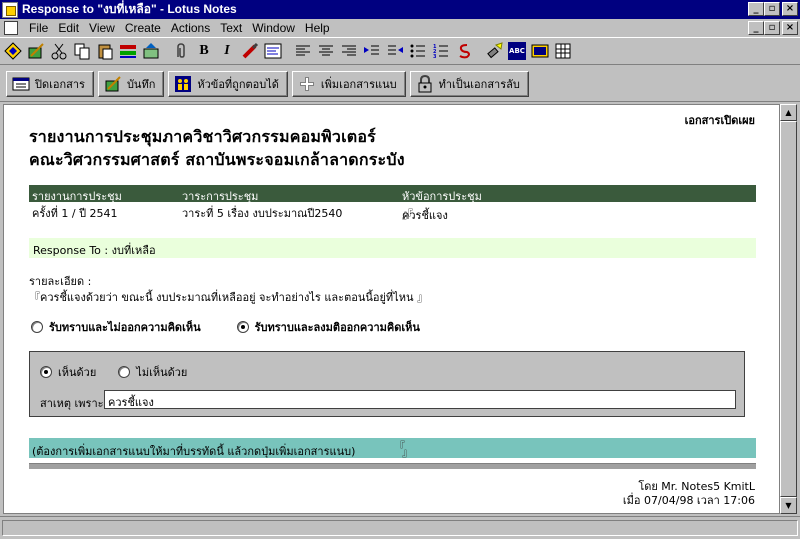 This screenshot has height=539, width=800. What do you see at coordinates (756, 9) in the screenshot?
I see `minimize-button: _` at bounding box center [756, 9].